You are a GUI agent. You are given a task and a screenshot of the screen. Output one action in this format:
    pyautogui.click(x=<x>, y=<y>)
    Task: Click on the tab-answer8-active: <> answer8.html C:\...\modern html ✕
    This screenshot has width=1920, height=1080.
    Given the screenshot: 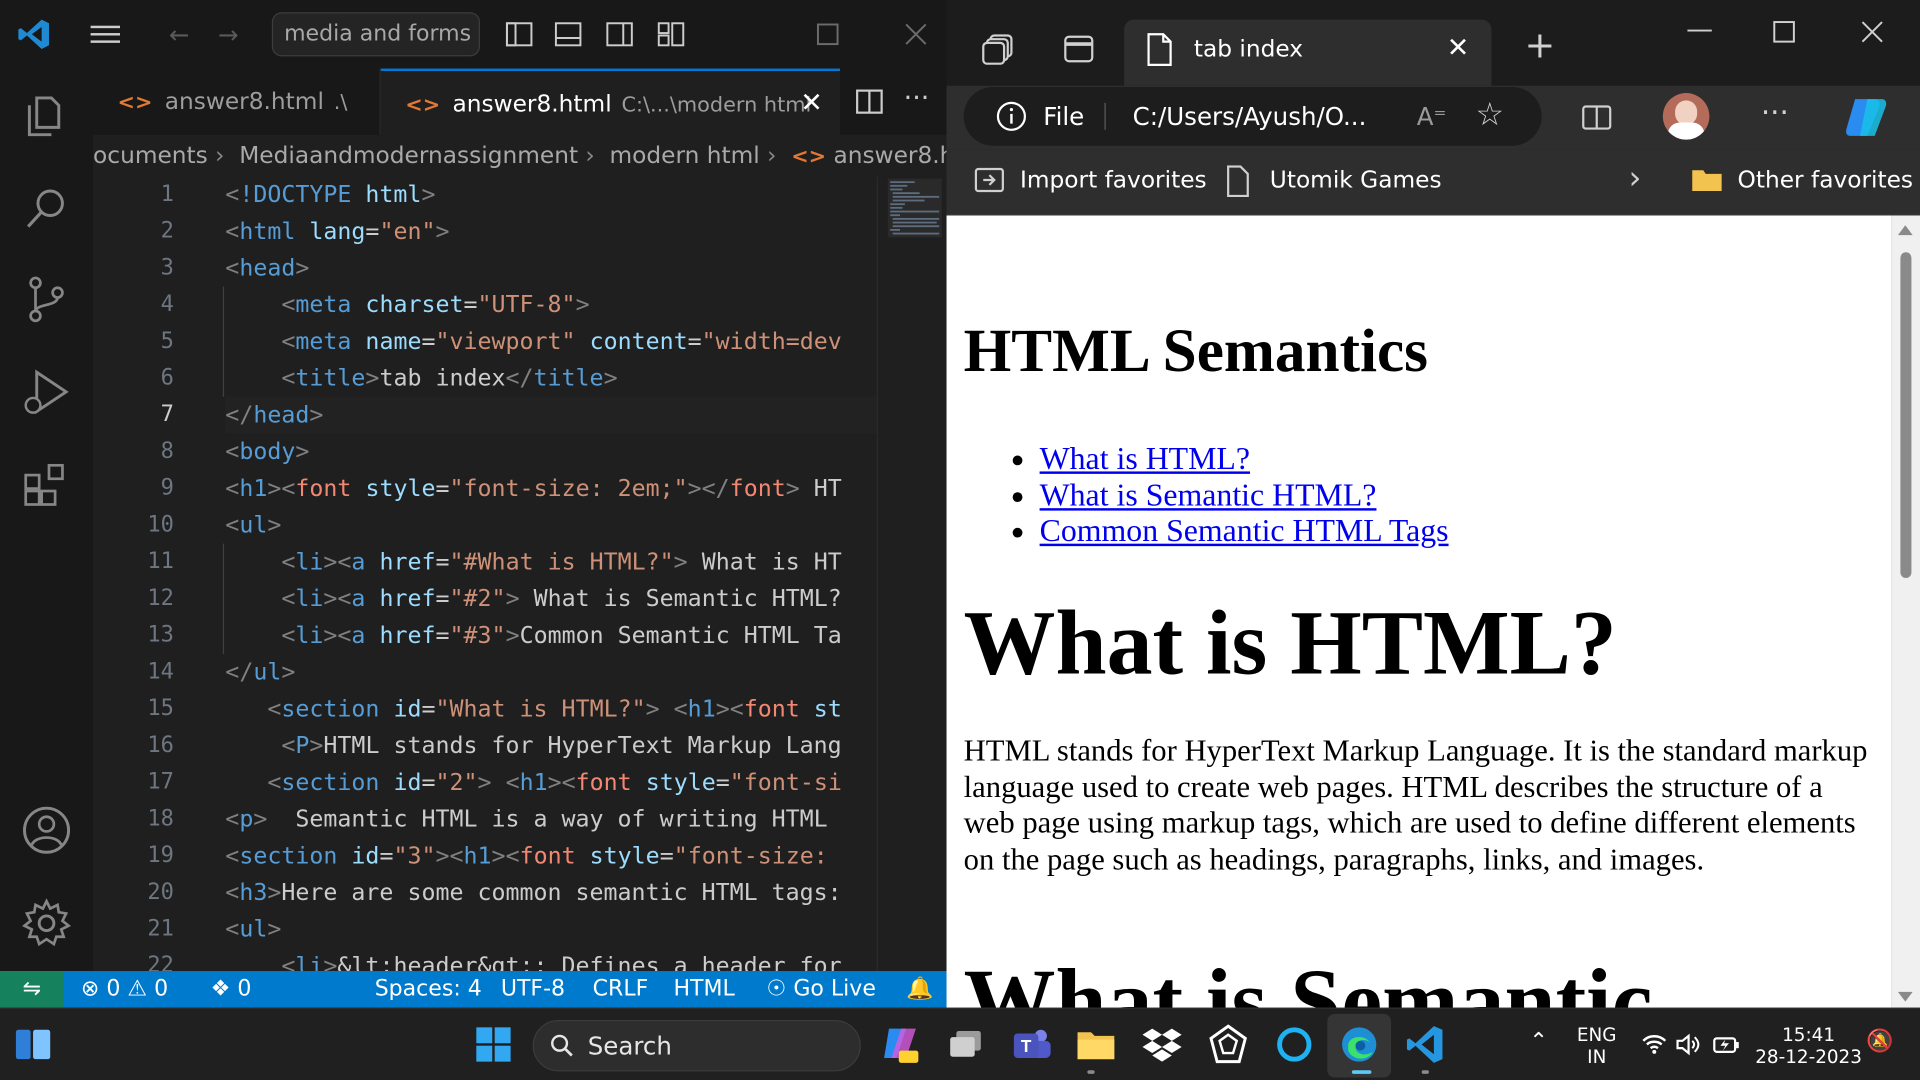 What is the action you would take?
    pyautogui.click(x=610, y=102)
    